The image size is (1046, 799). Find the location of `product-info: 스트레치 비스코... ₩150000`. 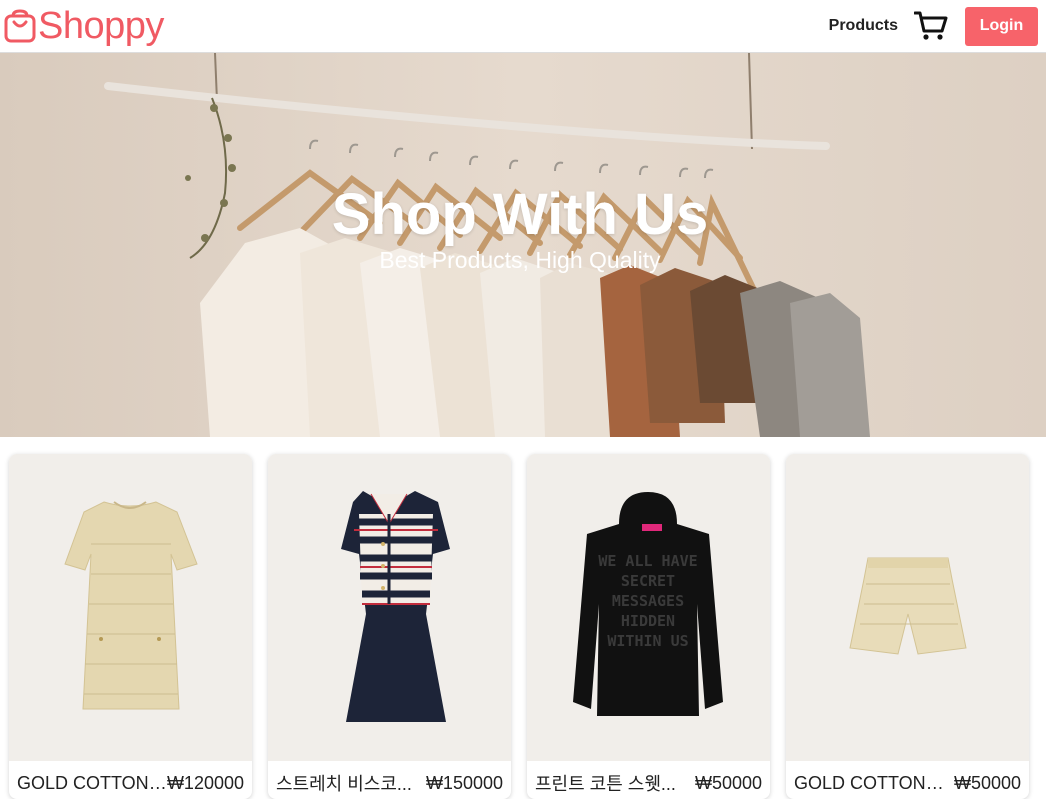

product-info: 스트레치 비스코... ₩150000 is located at coordinates (389, 780).